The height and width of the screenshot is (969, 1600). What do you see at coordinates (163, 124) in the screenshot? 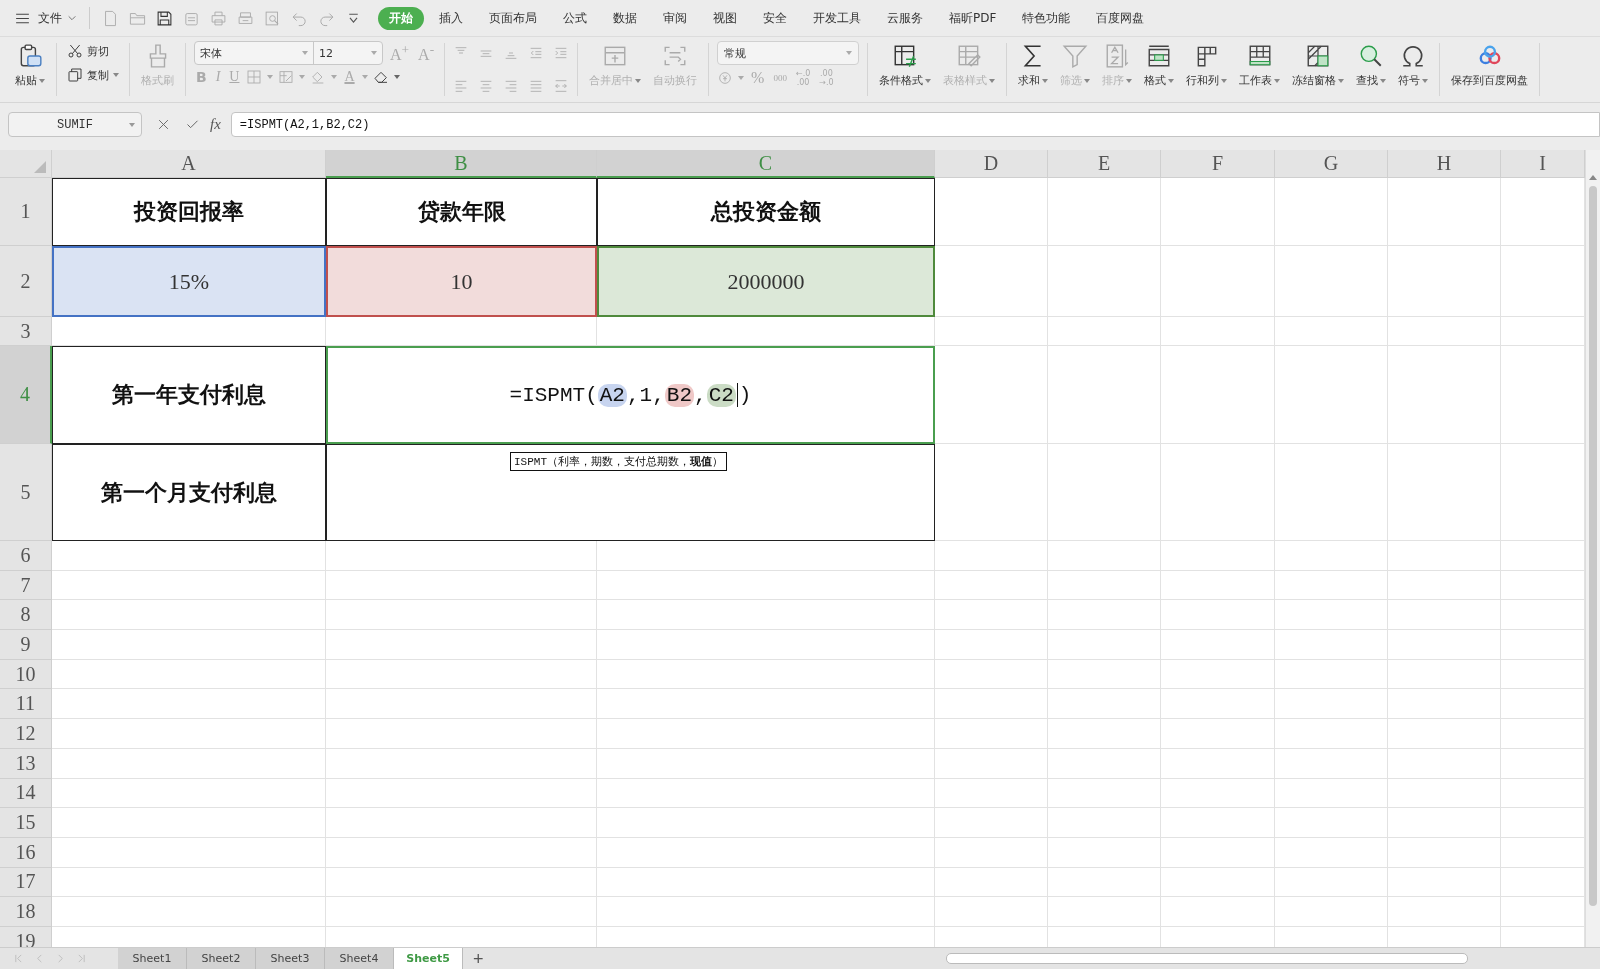
I see `cancel-icon` at bounding box center [163, 124].